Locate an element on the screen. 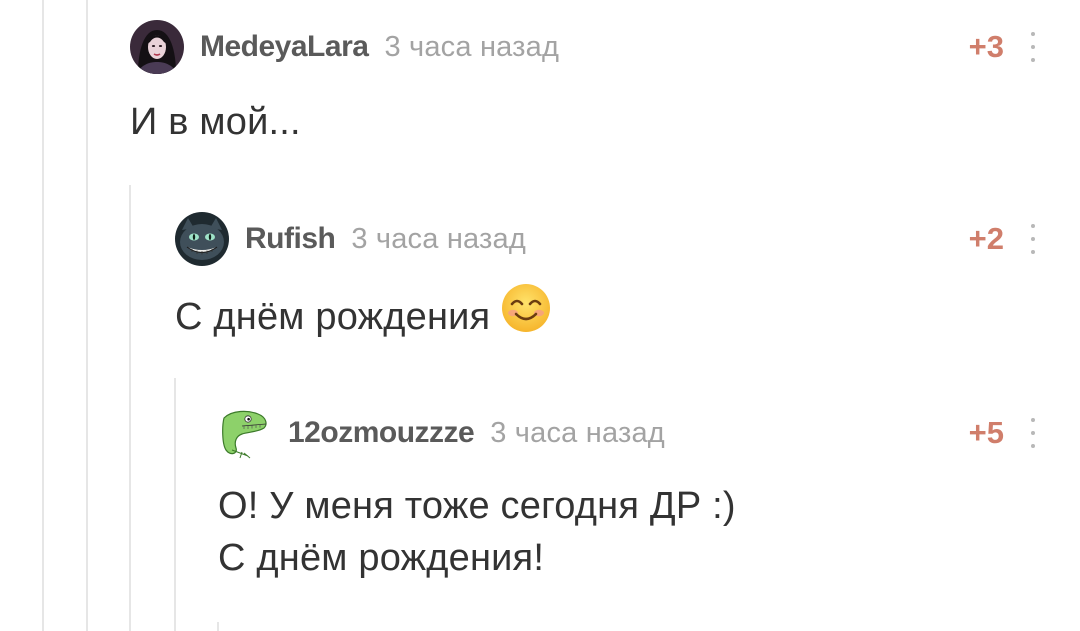  comment-rating: +5 is located at coordinates (986, 433).